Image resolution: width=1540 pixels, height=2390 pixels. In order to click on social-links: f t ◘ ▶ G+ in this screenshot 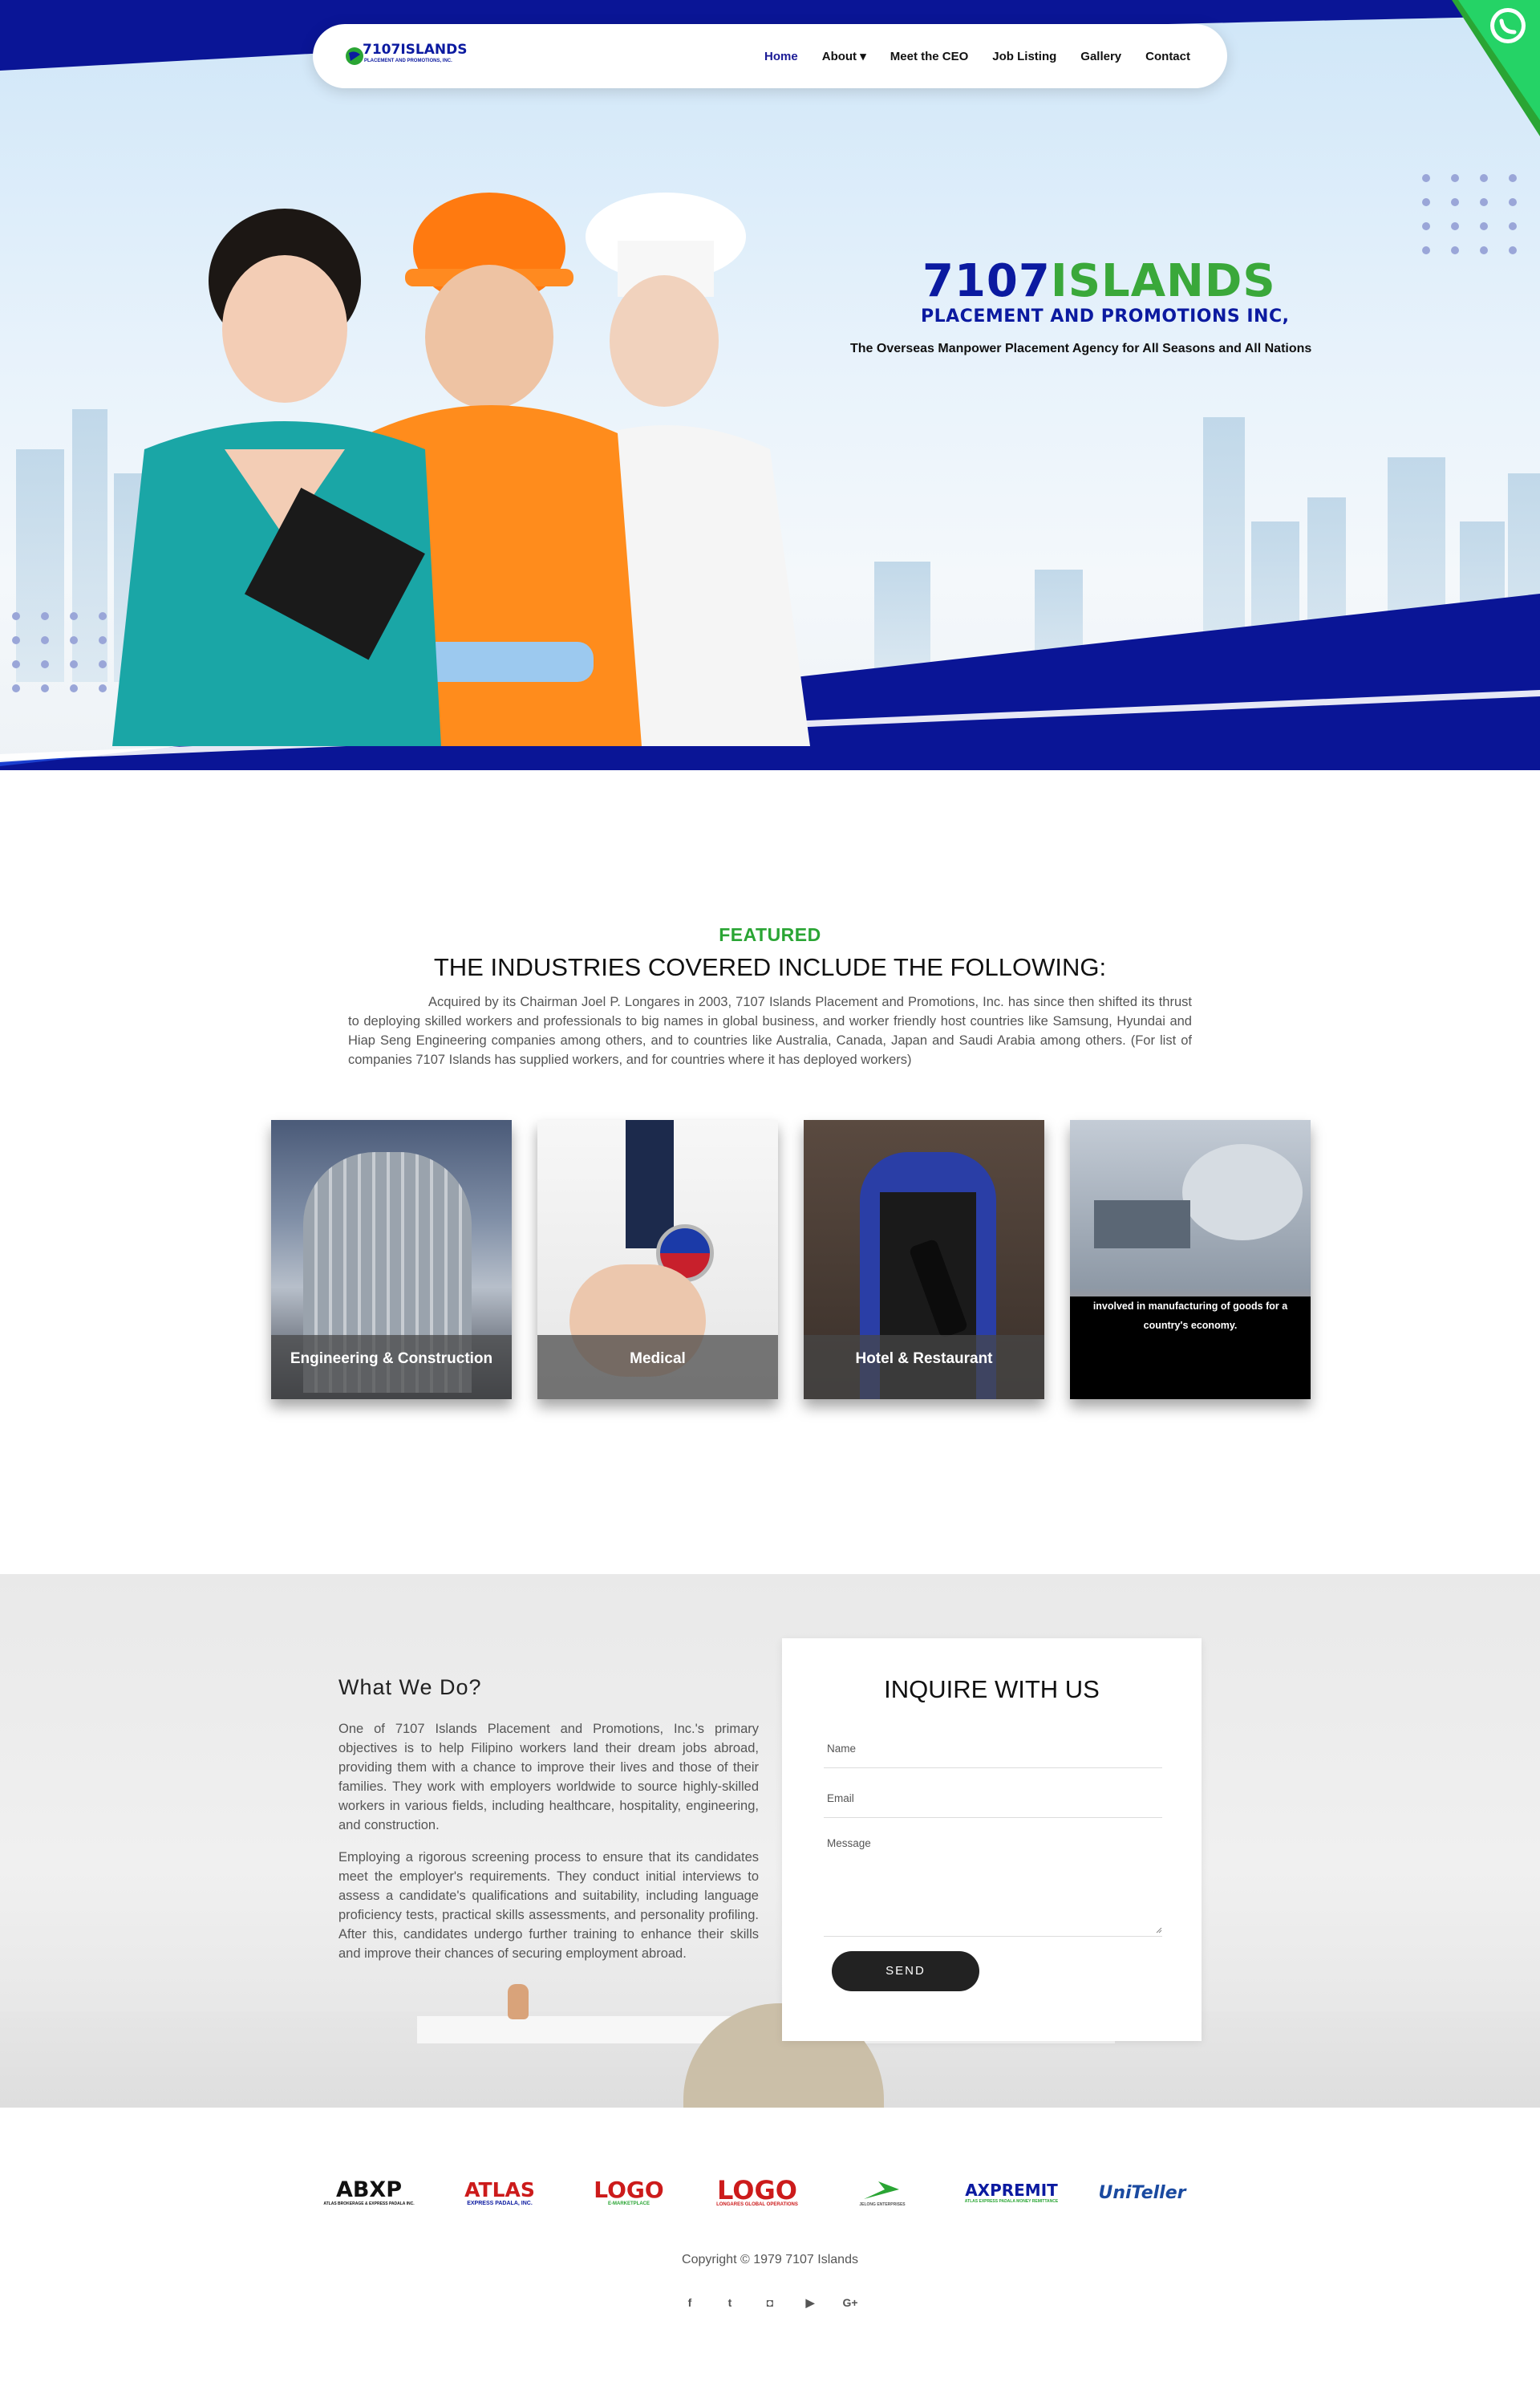, I will do `click(770, 2303)`.